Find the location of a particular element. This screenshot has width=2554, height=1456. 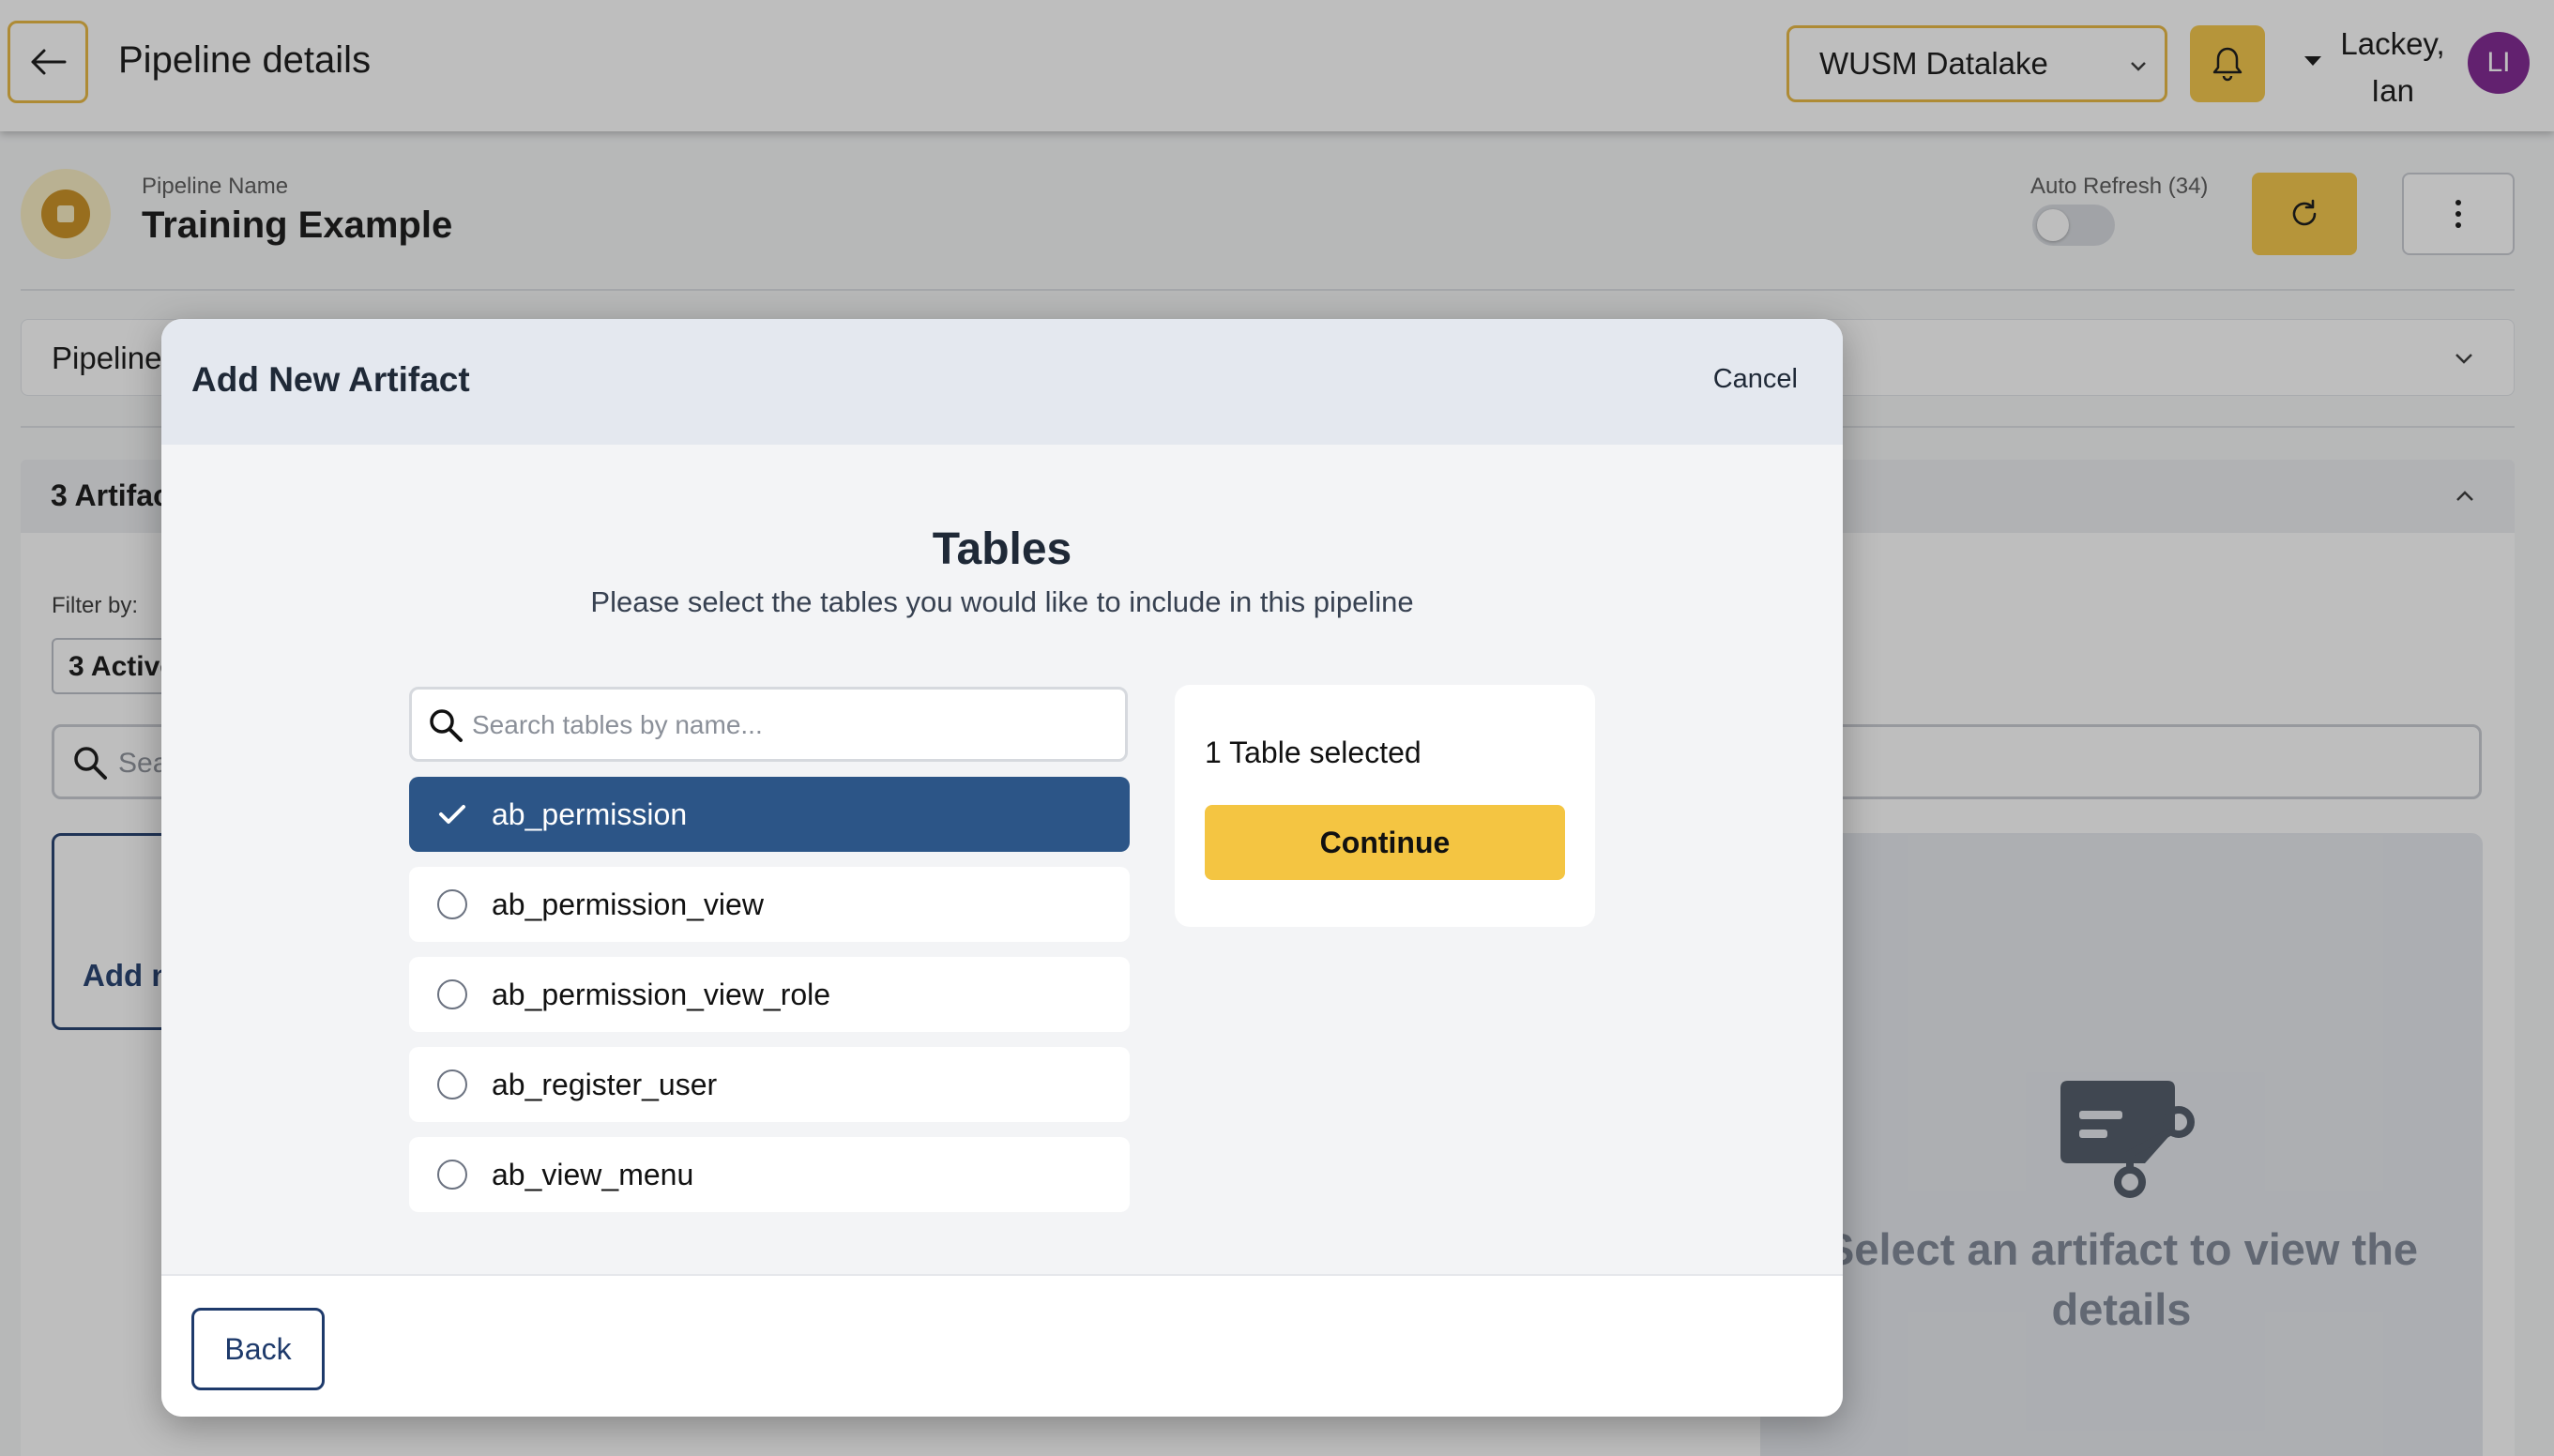

table-option-ab_register_user: ab_register_user is located at coordinates (769, 1084).